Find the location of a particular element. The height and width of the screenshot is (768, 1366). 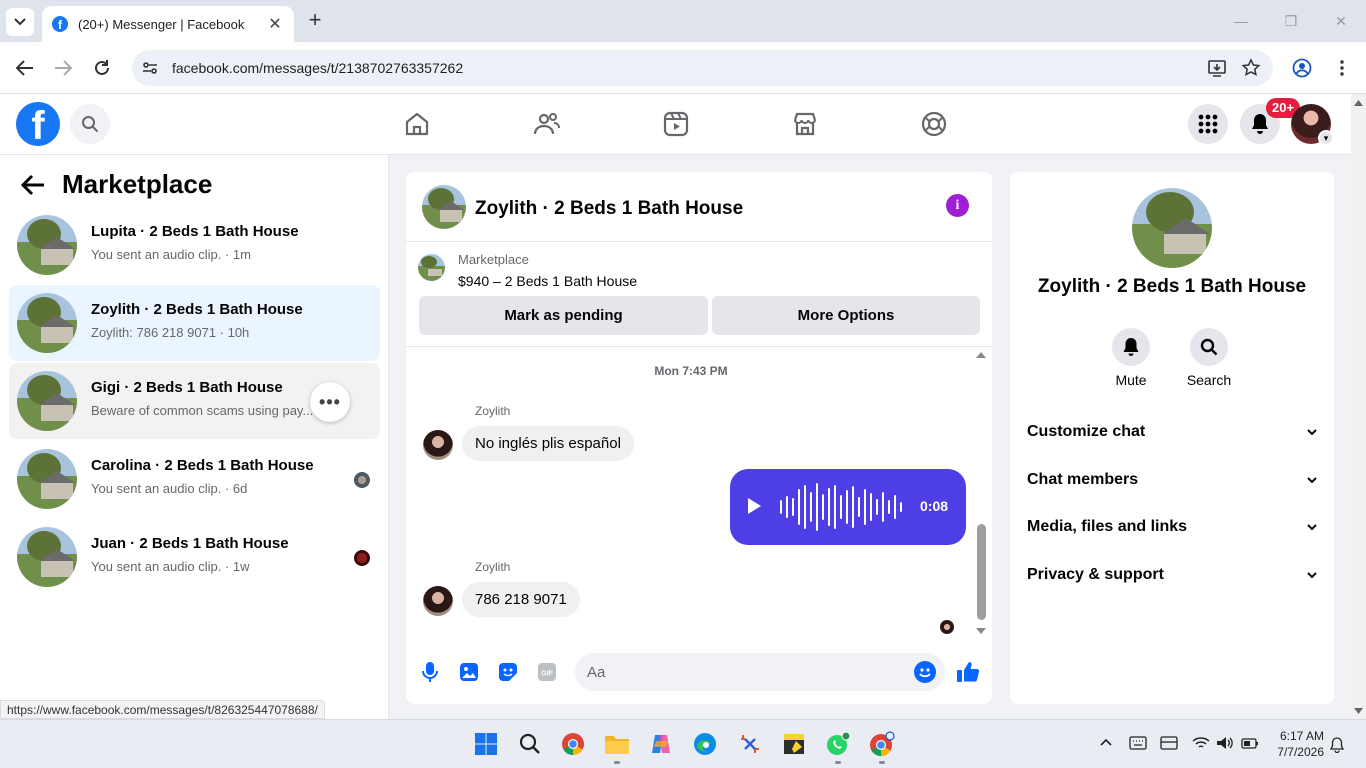

mark-as-pending-button: Mark as pending is located at coordinates (563, 315).